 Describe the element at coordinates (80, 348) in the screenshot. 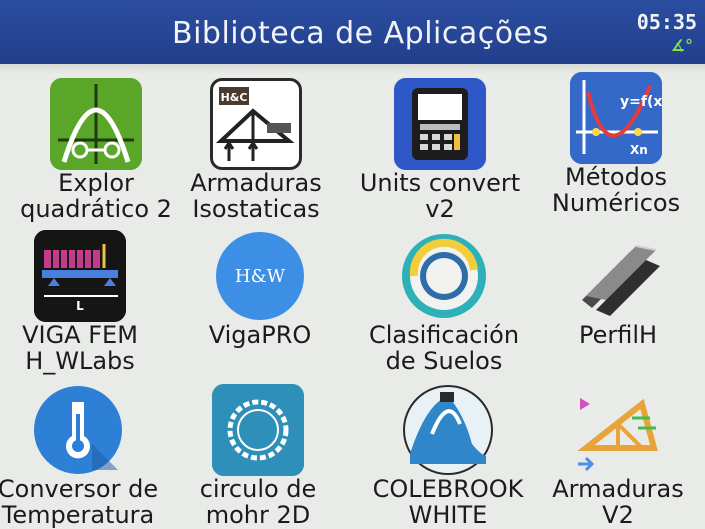

I see `app-label: VIGA FEM H_WLabs` at that location.